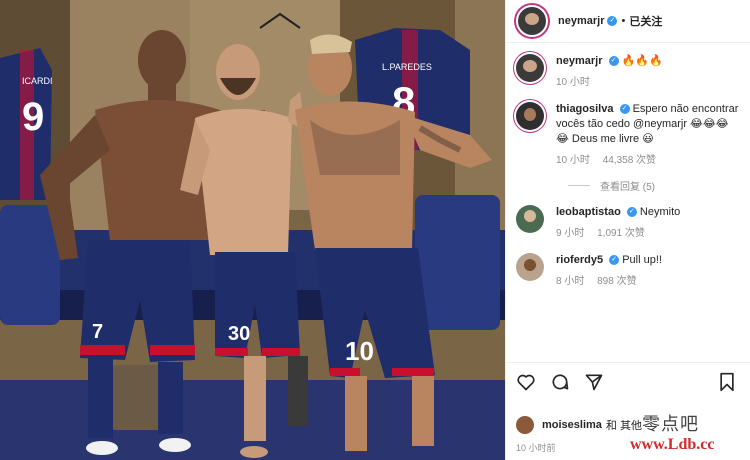 The height and width of the screenshot is (460, 750). Describe the element at coordinates (594, 384) in the screenshot. I see `share-icon` at that location.